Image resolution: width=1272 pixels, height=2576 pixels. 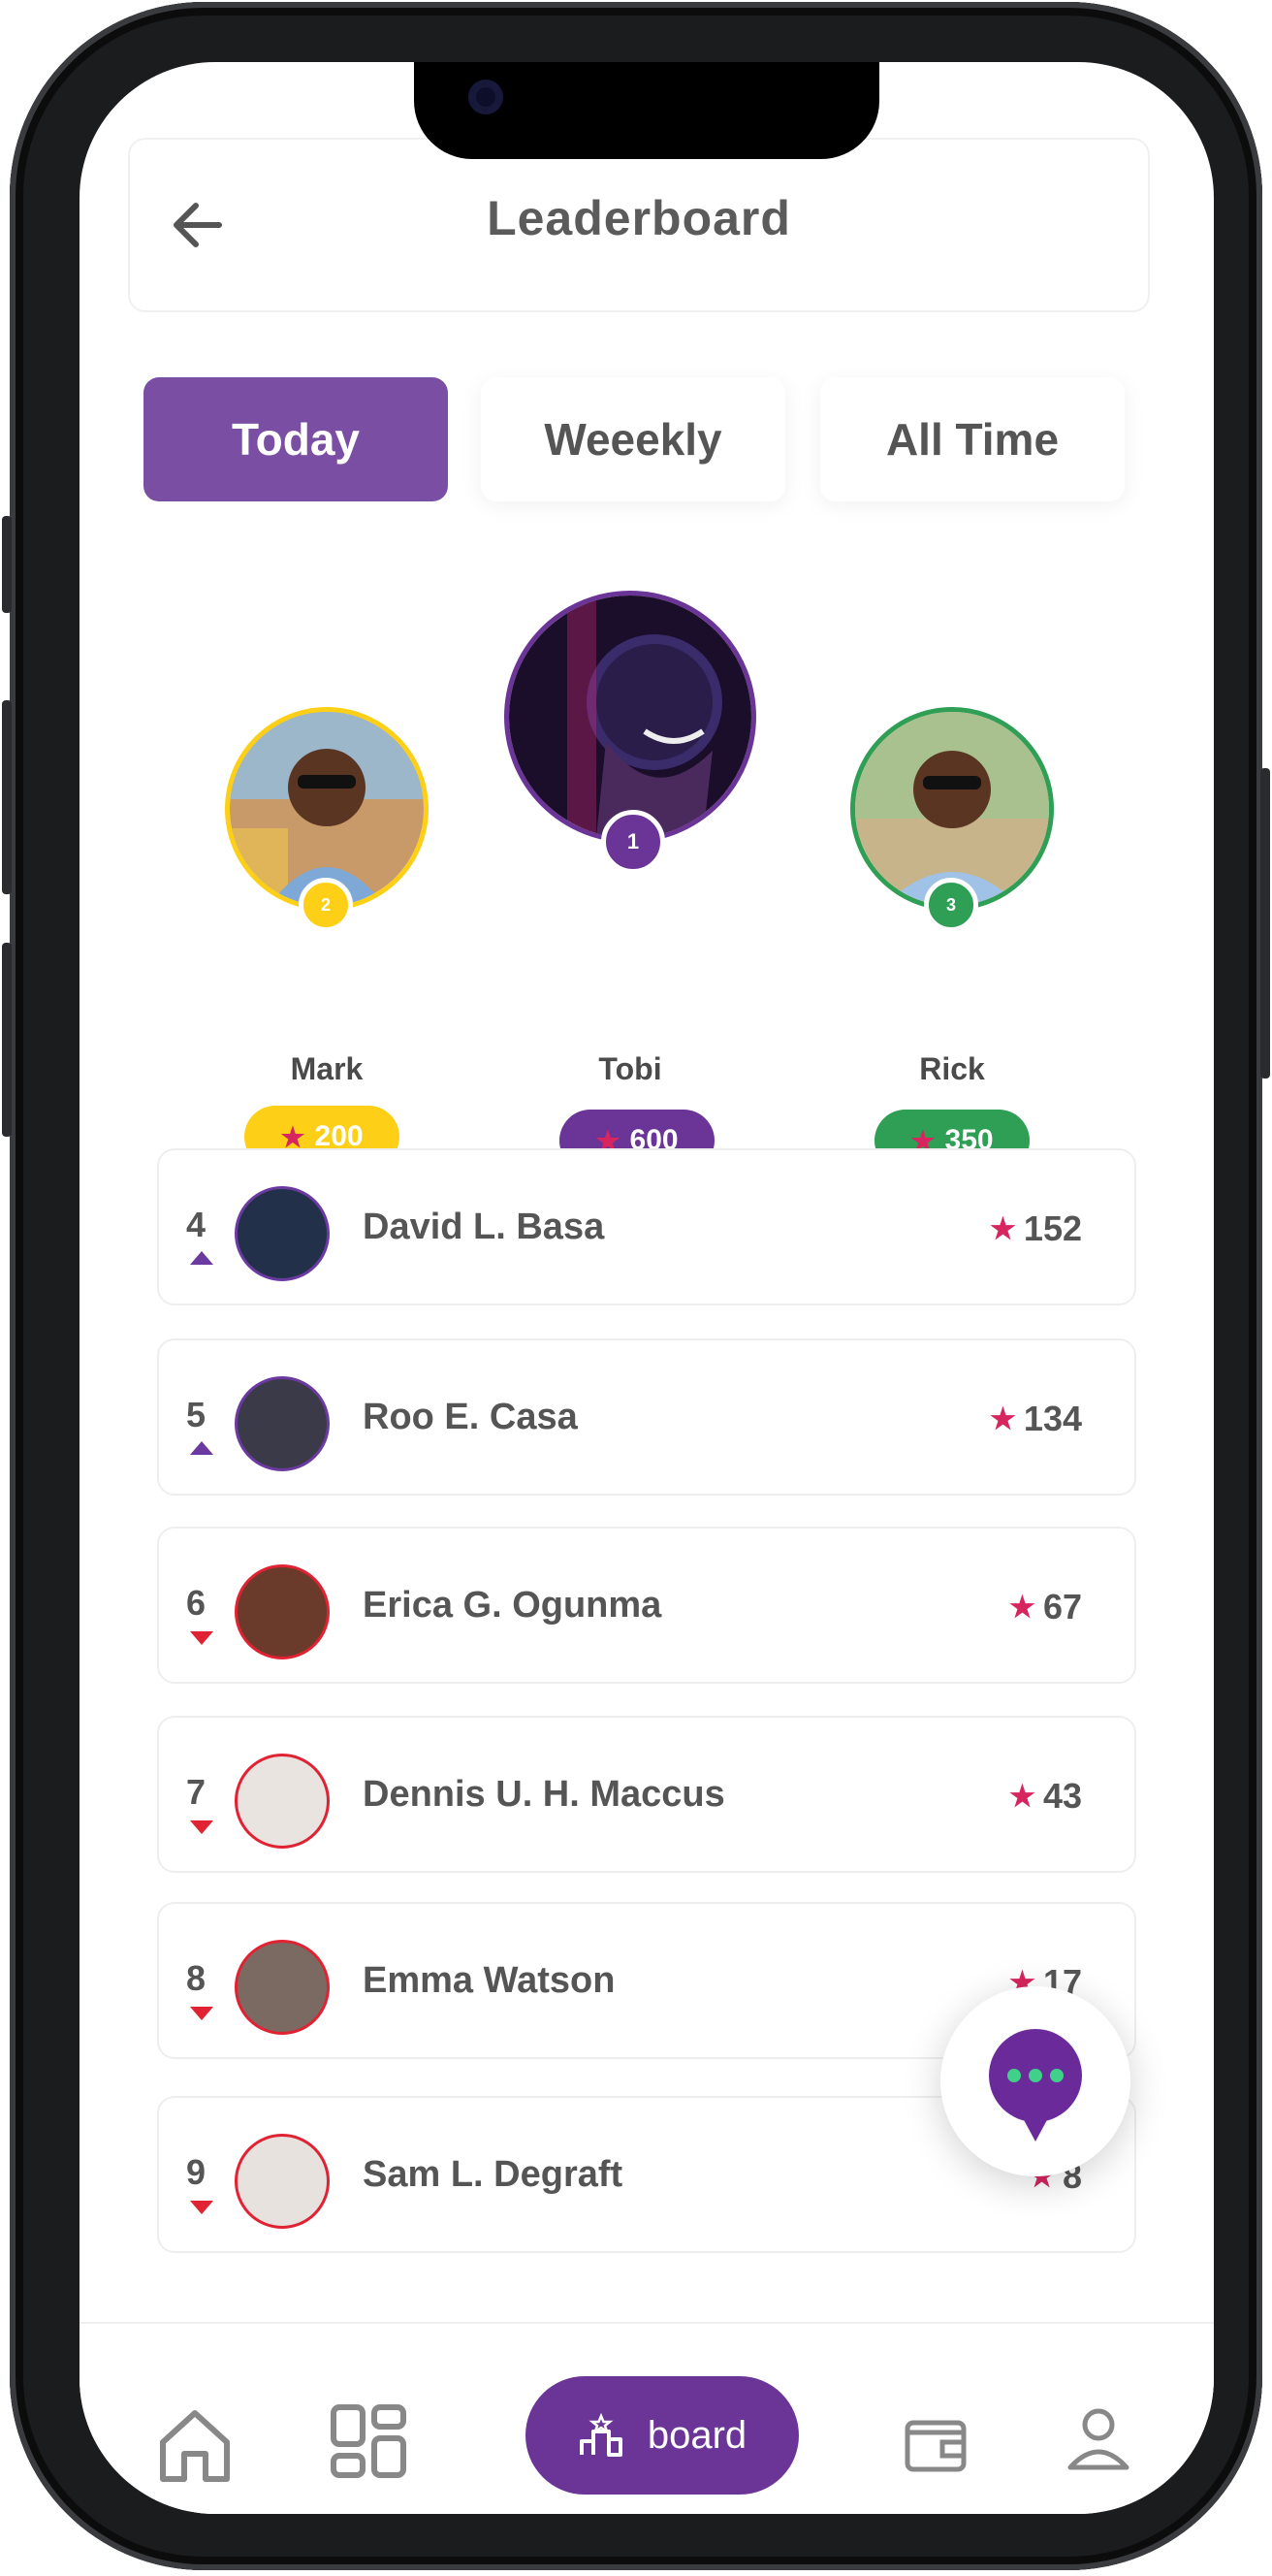 What do you see at coordinates (195, 2445) in the screenshot?
I see `home-icon` at bounding box center [195, 2445].